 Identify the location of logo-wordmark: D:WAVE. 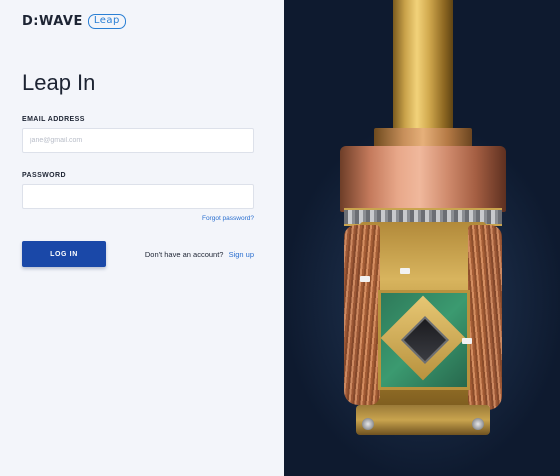
(52, 21).